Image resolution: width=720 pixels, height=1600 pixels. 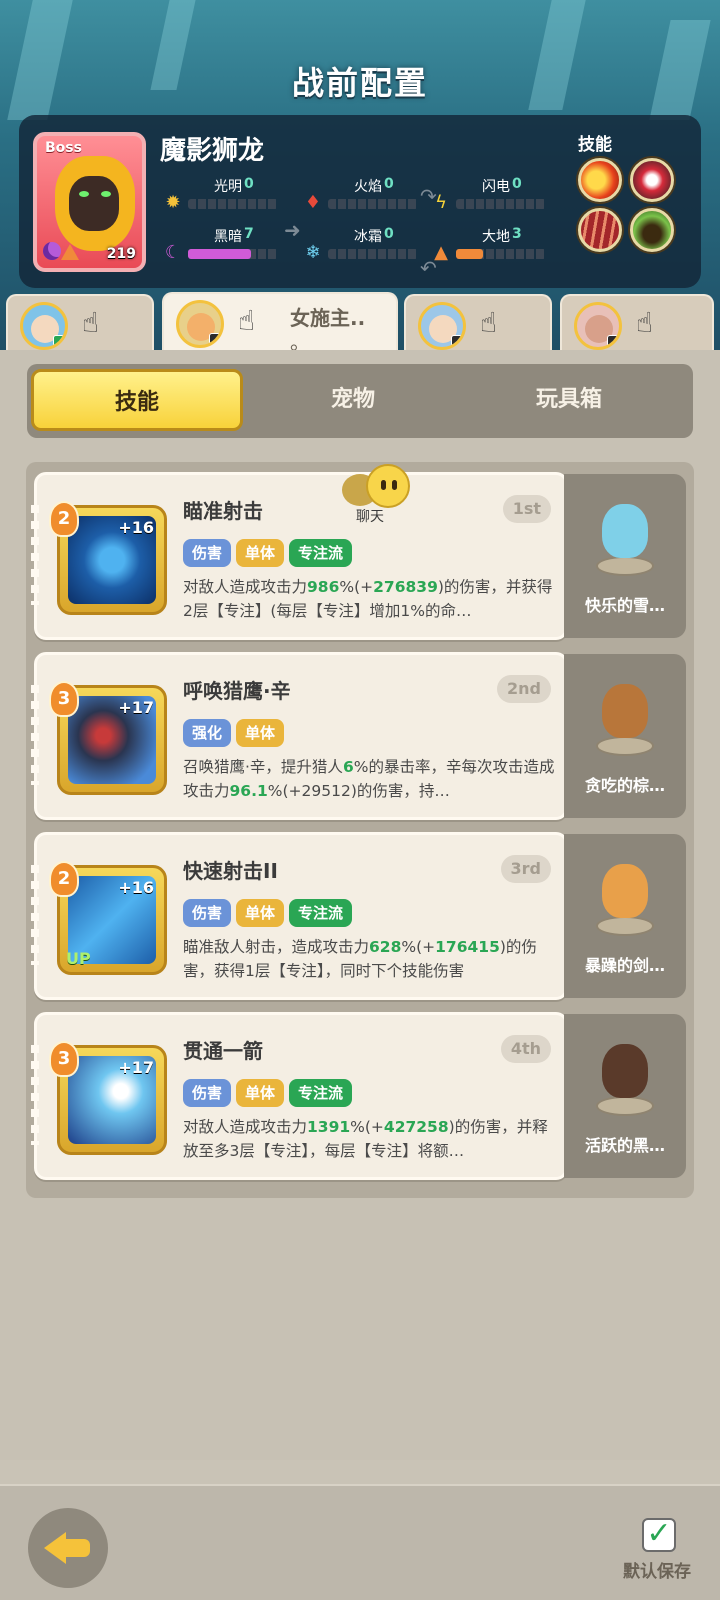 What do you see at coordinates (496, 237) in the screenshot?
I see `attr-label: 大地` at bounding box center [496, 237].